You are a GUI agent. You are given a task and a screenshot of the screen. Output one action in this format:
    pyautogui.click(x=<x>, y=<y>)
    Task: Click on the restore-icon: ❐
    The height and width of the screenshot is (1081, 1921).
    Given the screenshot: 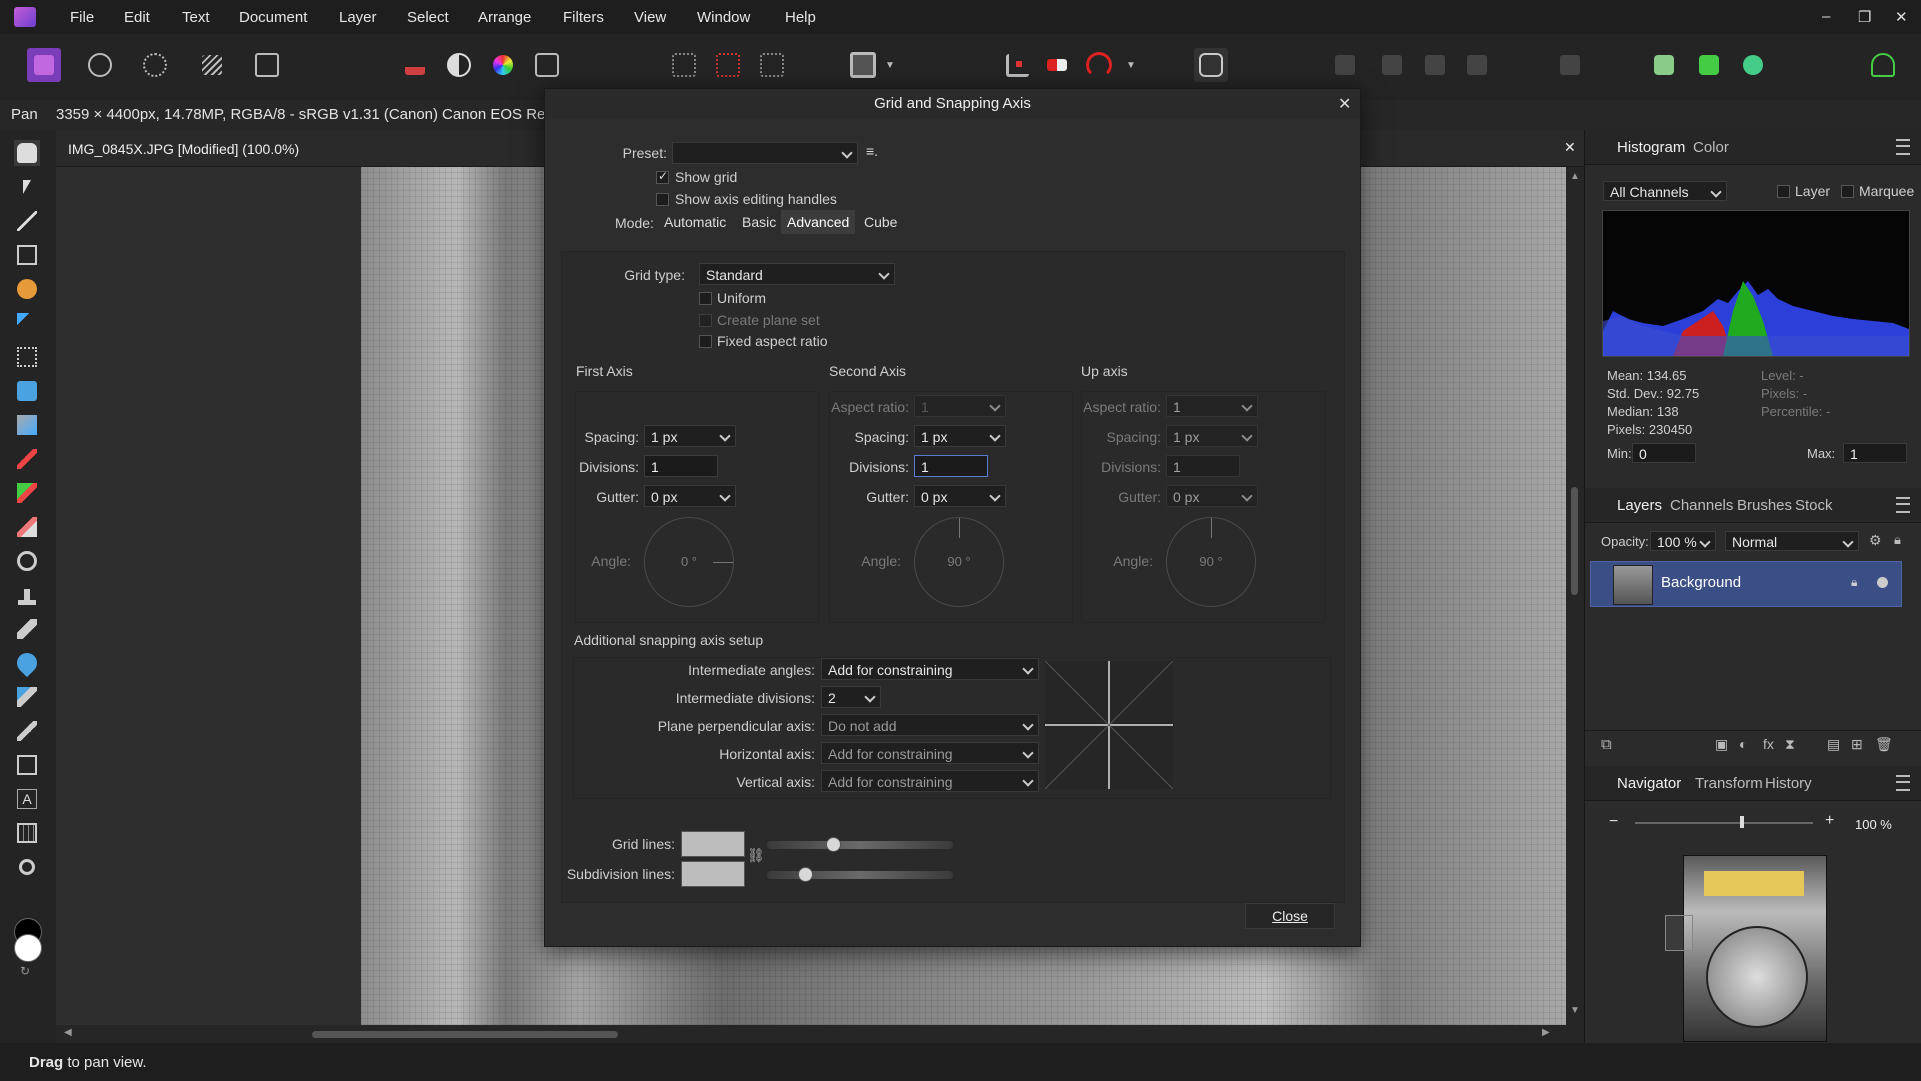 What is the action you would take?
    pyautogui.click(x=1864, y=17)
    